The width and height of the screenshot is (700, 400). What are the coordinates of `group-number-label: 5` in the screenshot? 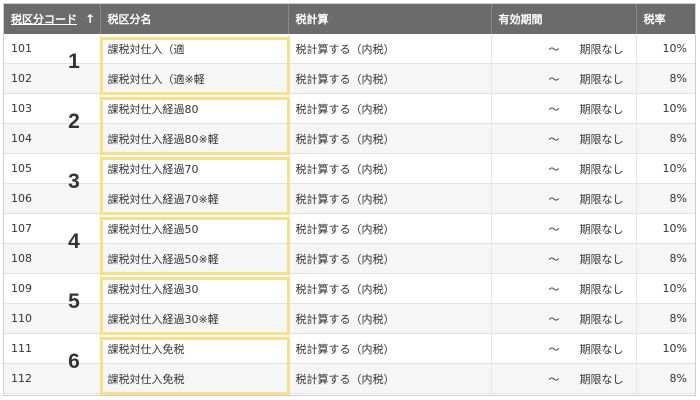 It's located at (74, 301).